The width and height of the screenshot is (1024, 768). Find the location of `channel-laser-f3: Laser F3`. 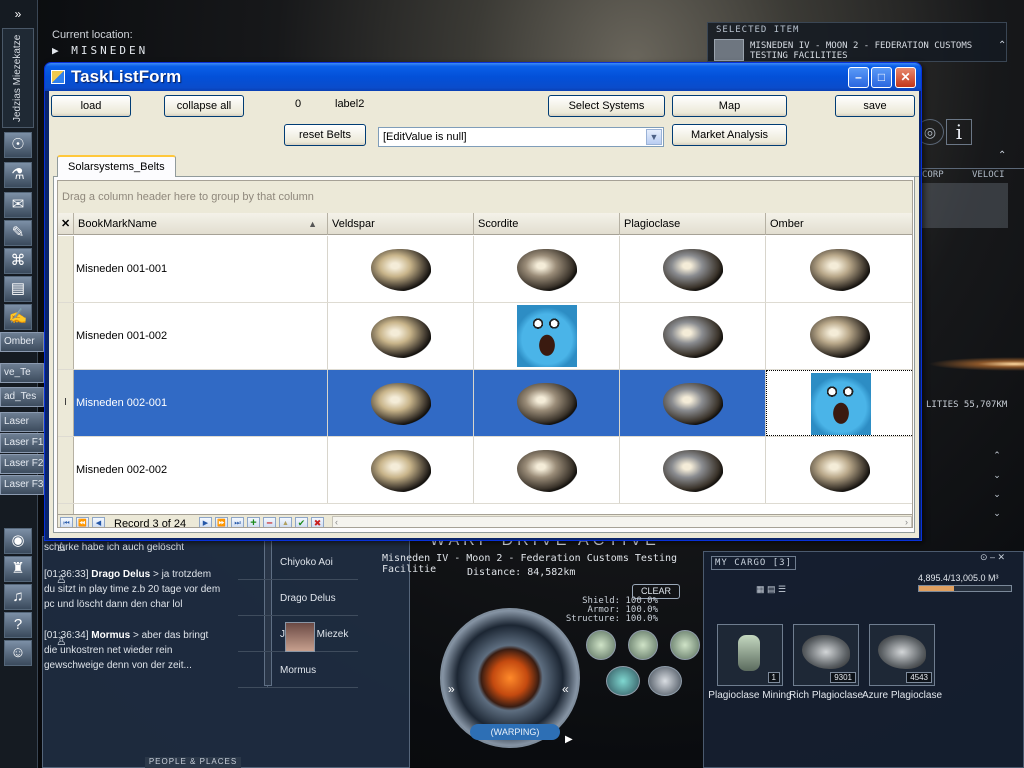

channel-laser-f3: Laser F3 is located at coordinates (22, 485).